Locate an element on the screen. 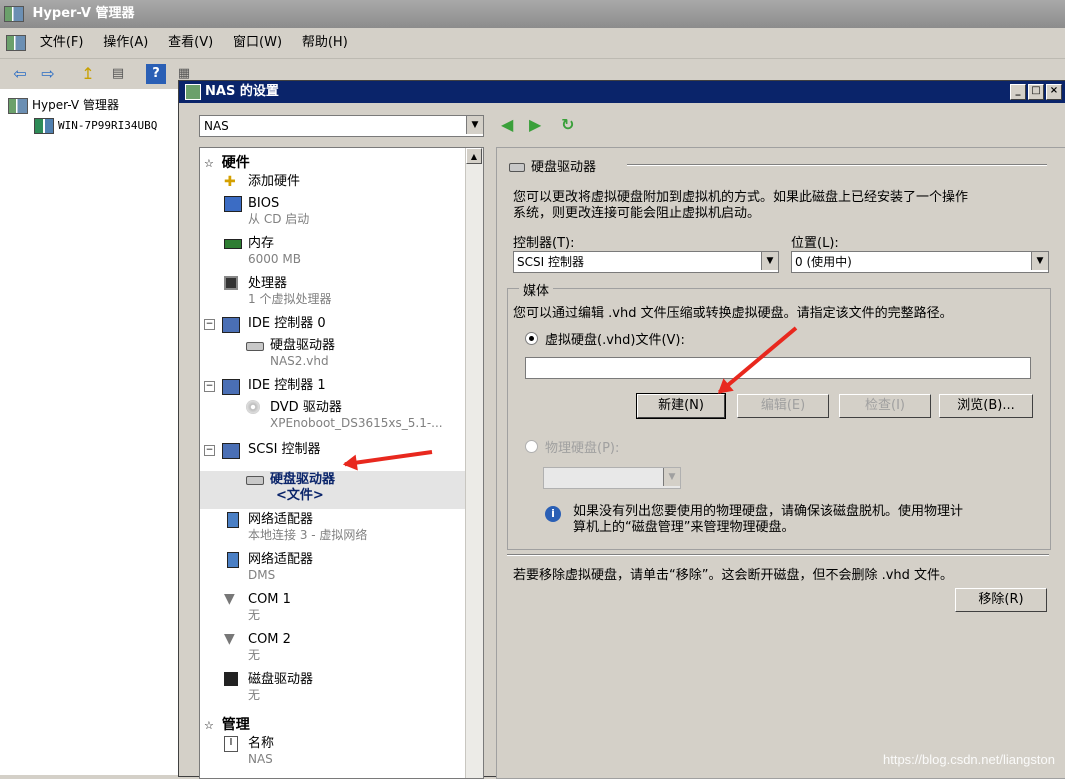  list-item-com1: ▼ COM 1无 is located at coordinates (257, 607).